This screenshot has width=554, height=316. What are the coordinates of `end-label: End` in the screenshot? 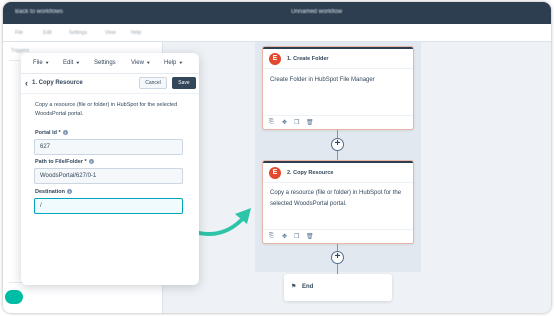 It's located at (308, 287).